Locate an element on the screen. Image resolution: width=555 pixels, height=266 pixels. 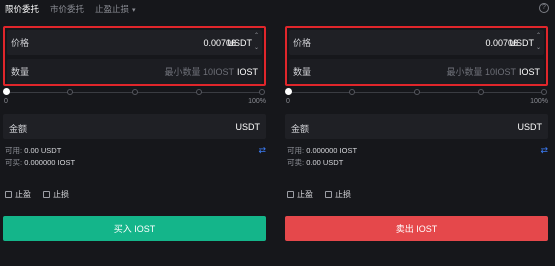
help-icon: ? is located at coordinates (544, 8).